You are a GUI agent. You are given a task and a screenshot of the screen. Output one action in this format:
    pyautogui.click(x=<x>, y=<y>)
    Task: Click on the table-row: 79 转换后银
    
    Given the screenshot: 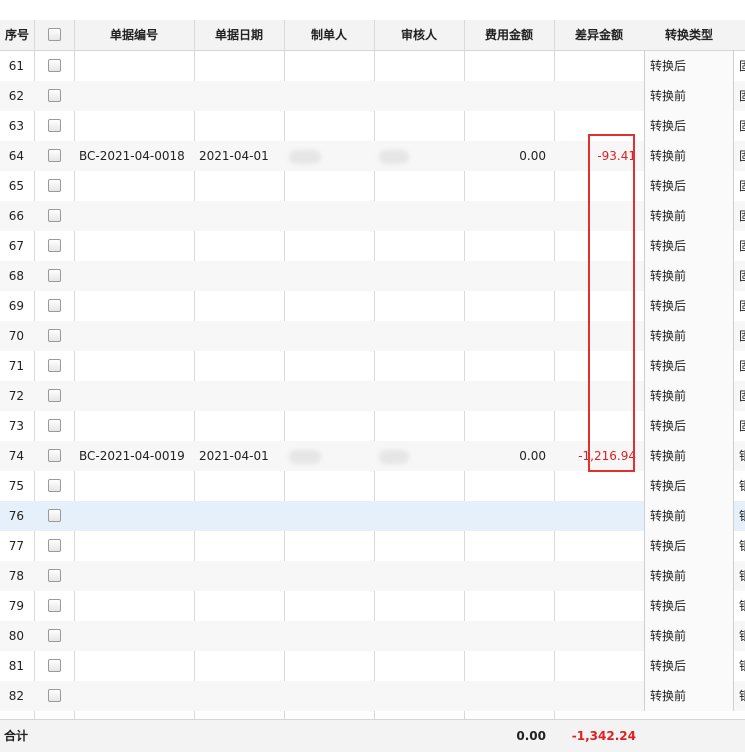 What is the action you would take?
    pyautogui.click(x=372, y=606)
    